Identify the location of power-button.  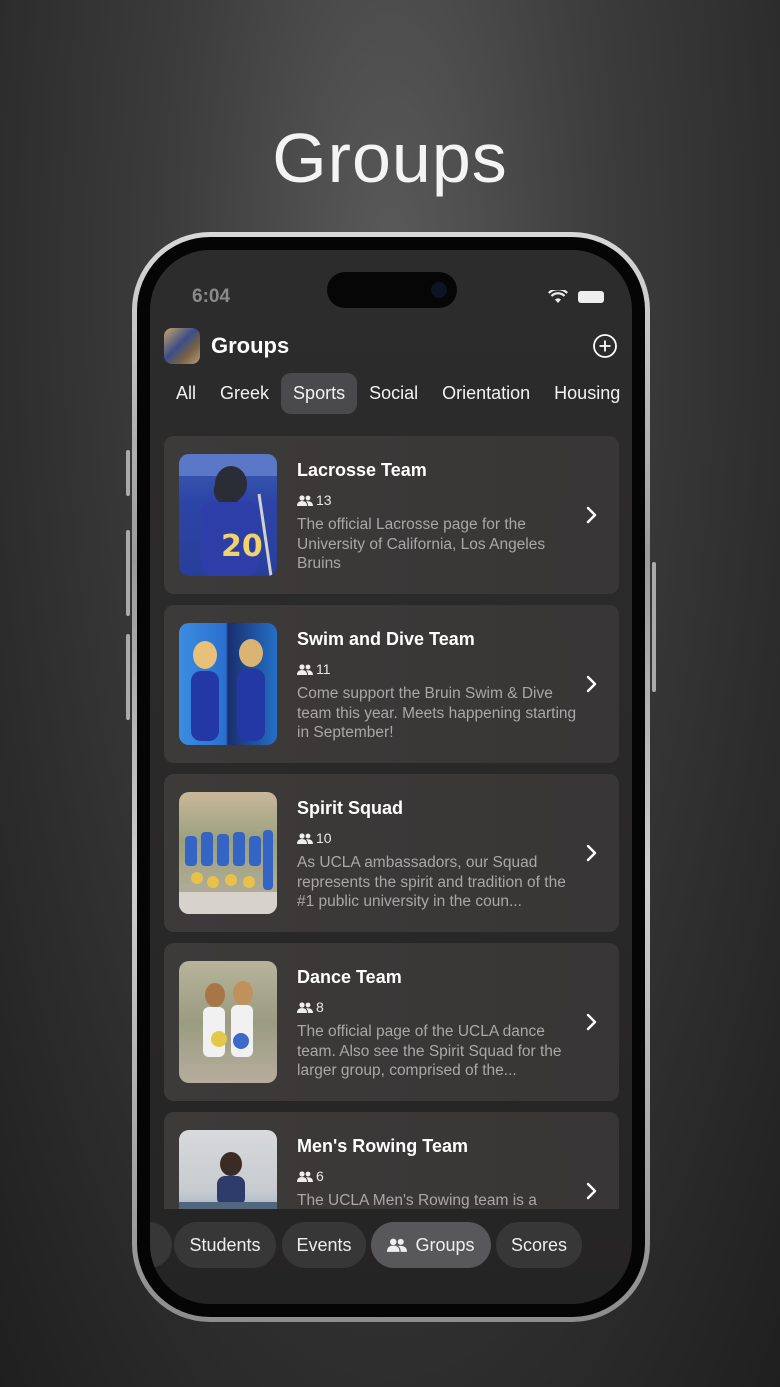
(654, 627).